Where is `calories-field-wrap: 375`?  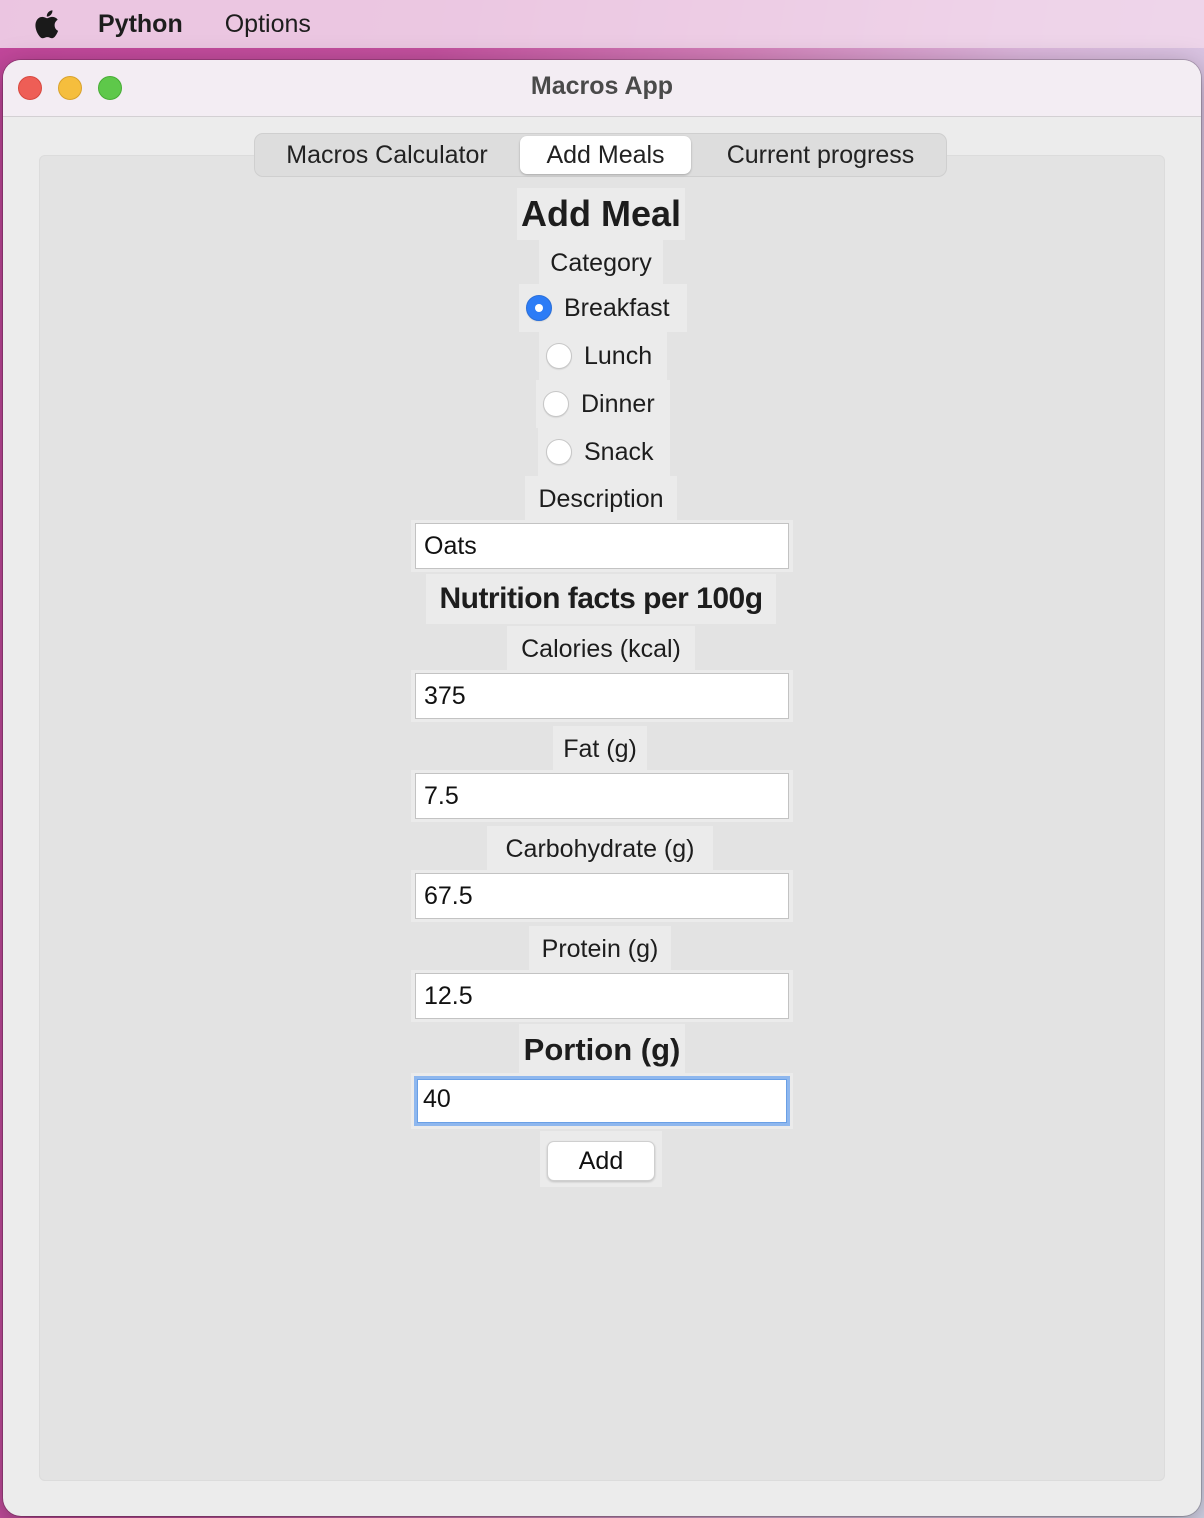
calories-field-wrap: 375 is located at coordinates (602, 696).